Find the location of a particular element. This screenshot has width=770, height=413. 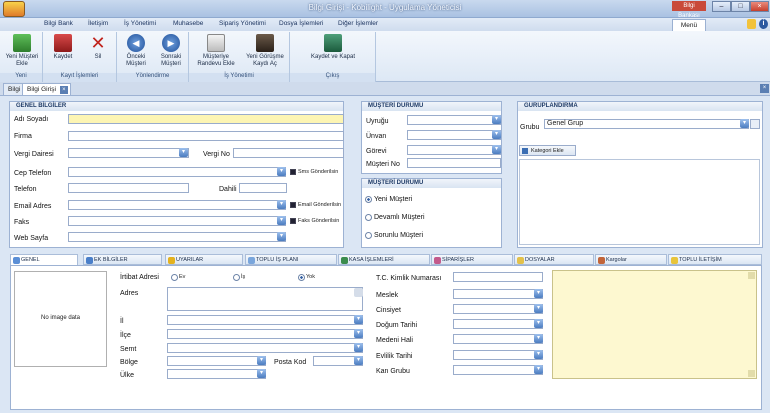

faks-checkbox is located at coordinates (293, 221).